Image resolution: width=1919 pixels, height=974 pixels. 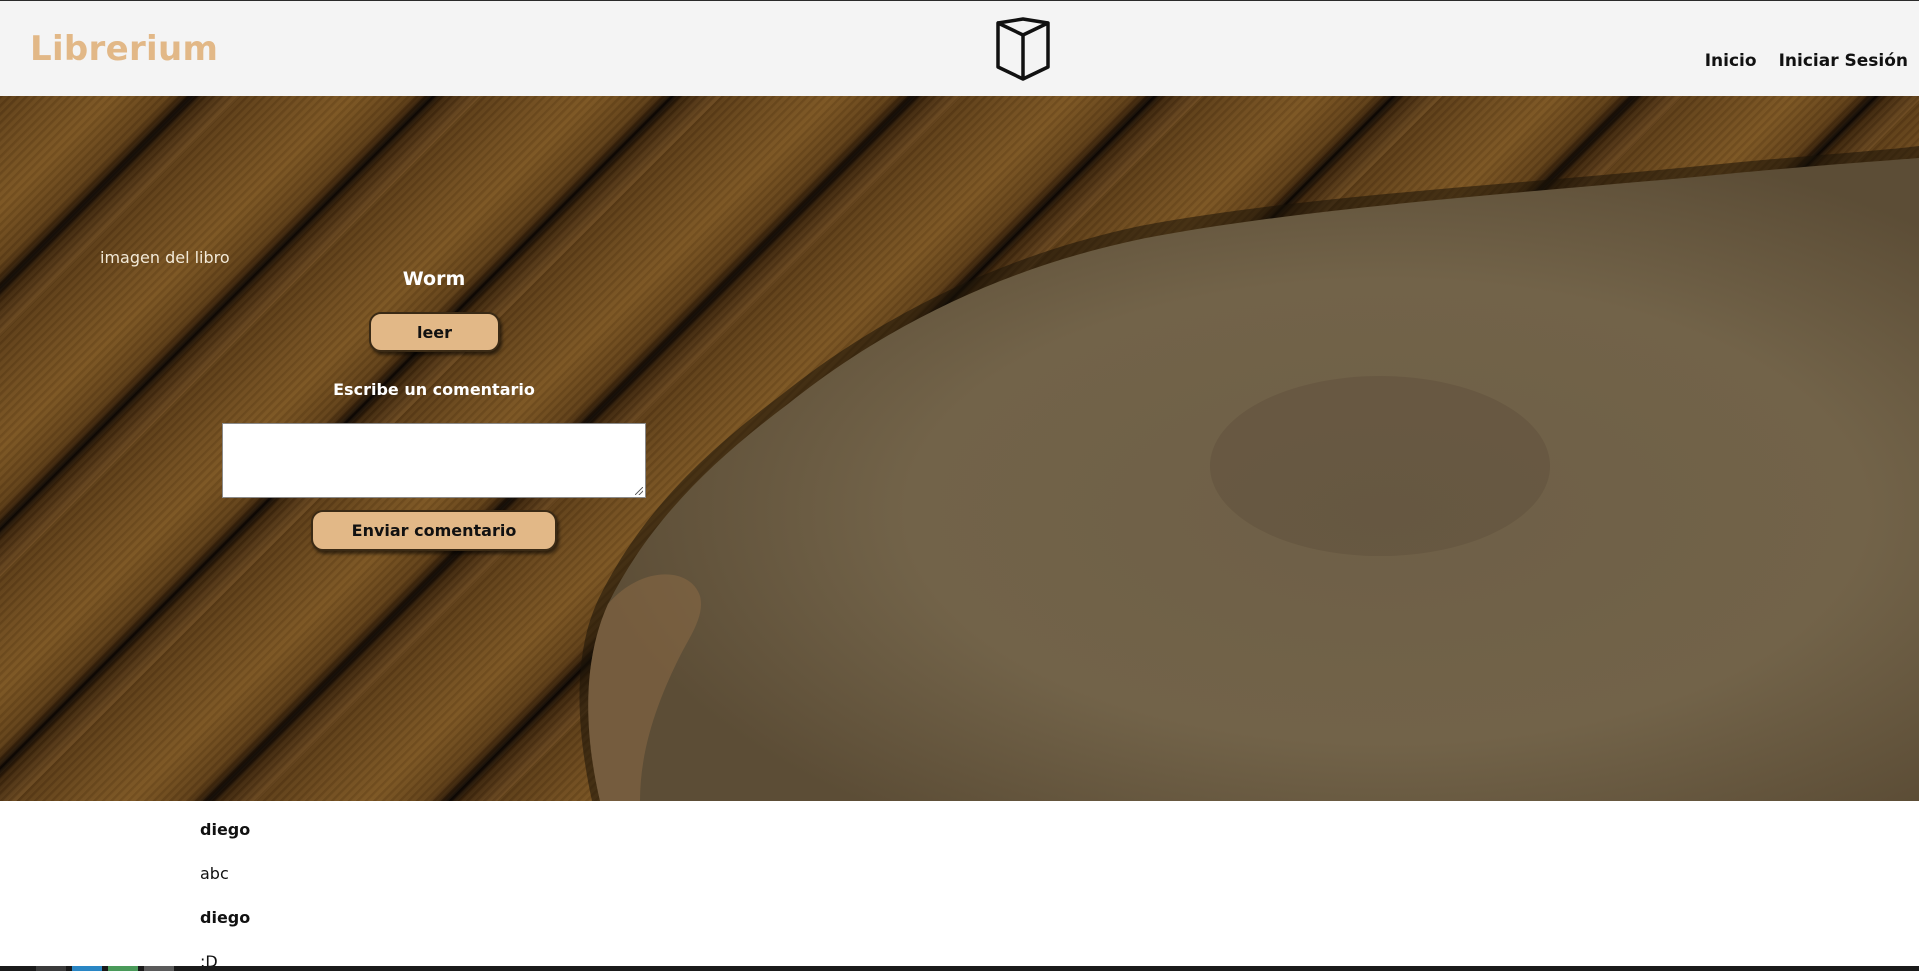 What do you see at coordinates (959, 968) in the screenshot?
I see `taskbar` at bounding box center [959, 968].